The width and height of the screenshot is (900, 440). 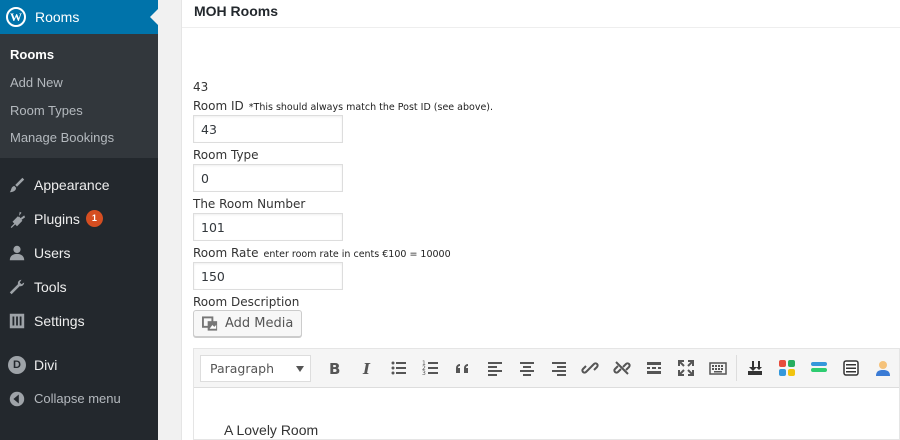 I want to click on plugins-update-badge: 1, so click(x=94, y=219).